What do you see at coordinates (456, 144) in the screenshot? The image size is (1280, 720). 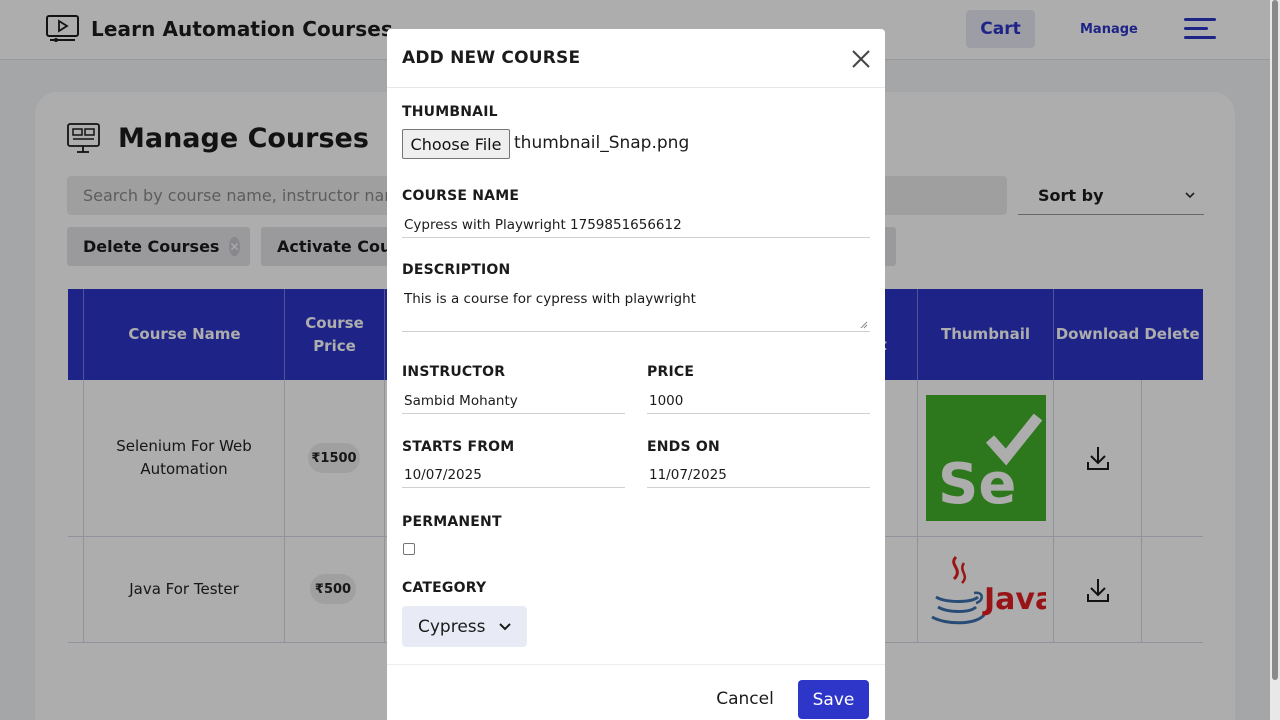 I see `choose-file-button: Choose File` at bounding box center [456, 144].